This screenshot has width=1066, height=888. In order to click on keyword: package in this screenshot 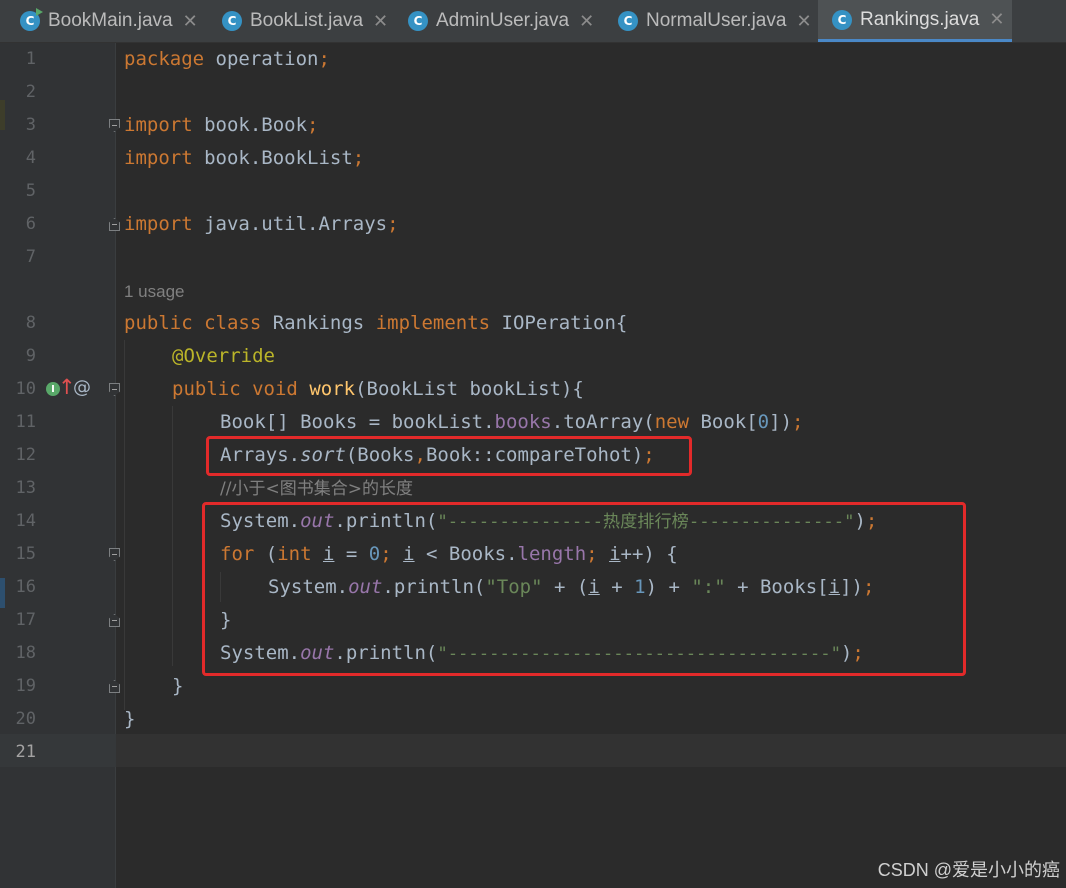, I will do `click(164, 59)`.